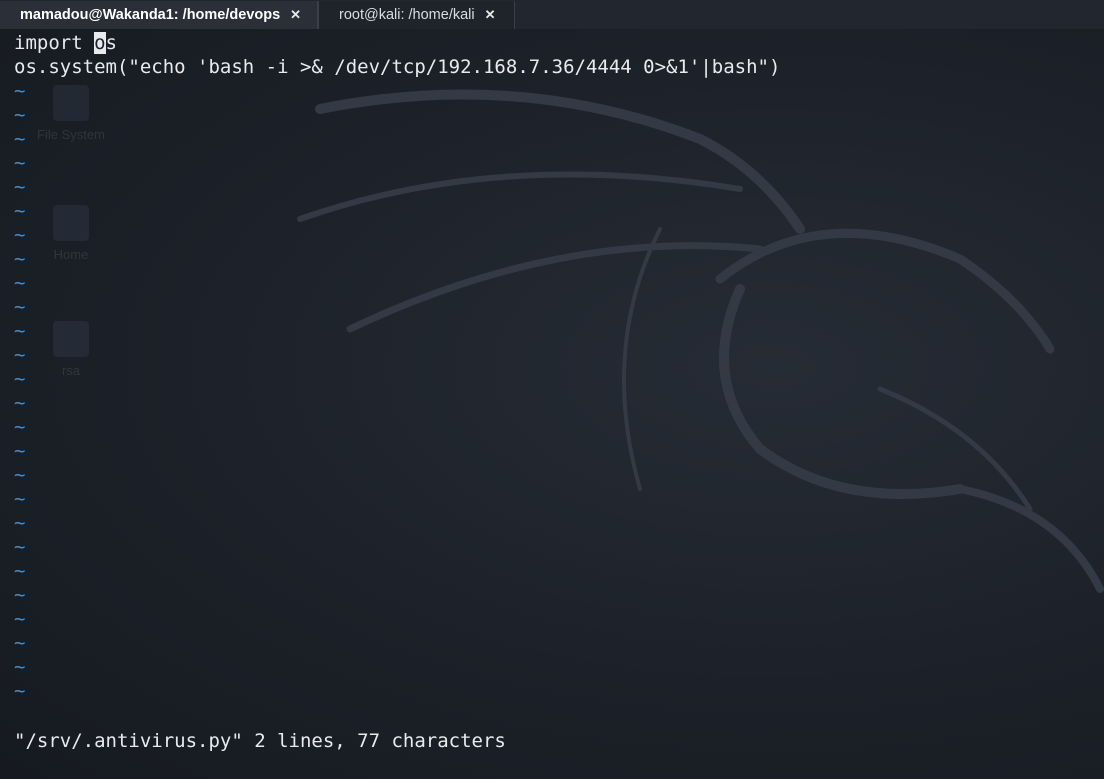 Image resolution: width=1104 pixels, height=779 pixels. I want to click on code-line-1: import os, so click(397, 43).